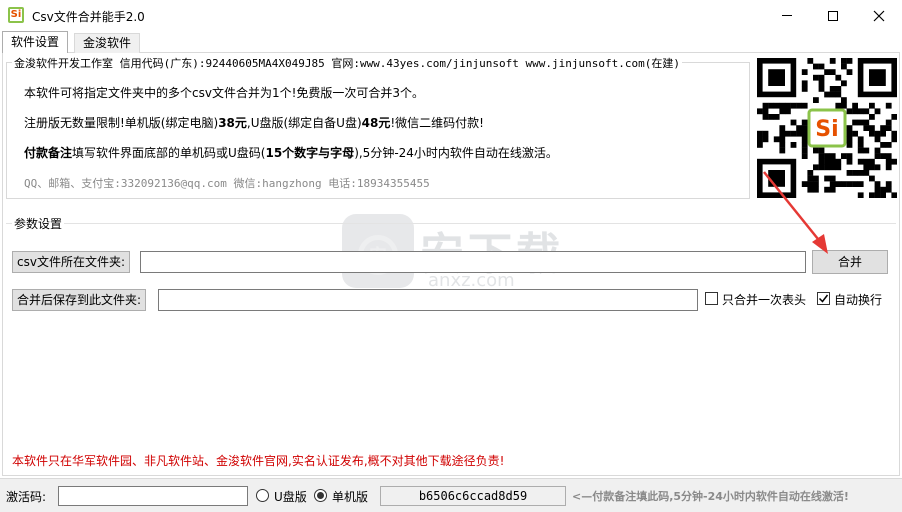 This screenshot has height=512, width=902. I want to click on red-arrow-annotation-icon, so click(795, 212).